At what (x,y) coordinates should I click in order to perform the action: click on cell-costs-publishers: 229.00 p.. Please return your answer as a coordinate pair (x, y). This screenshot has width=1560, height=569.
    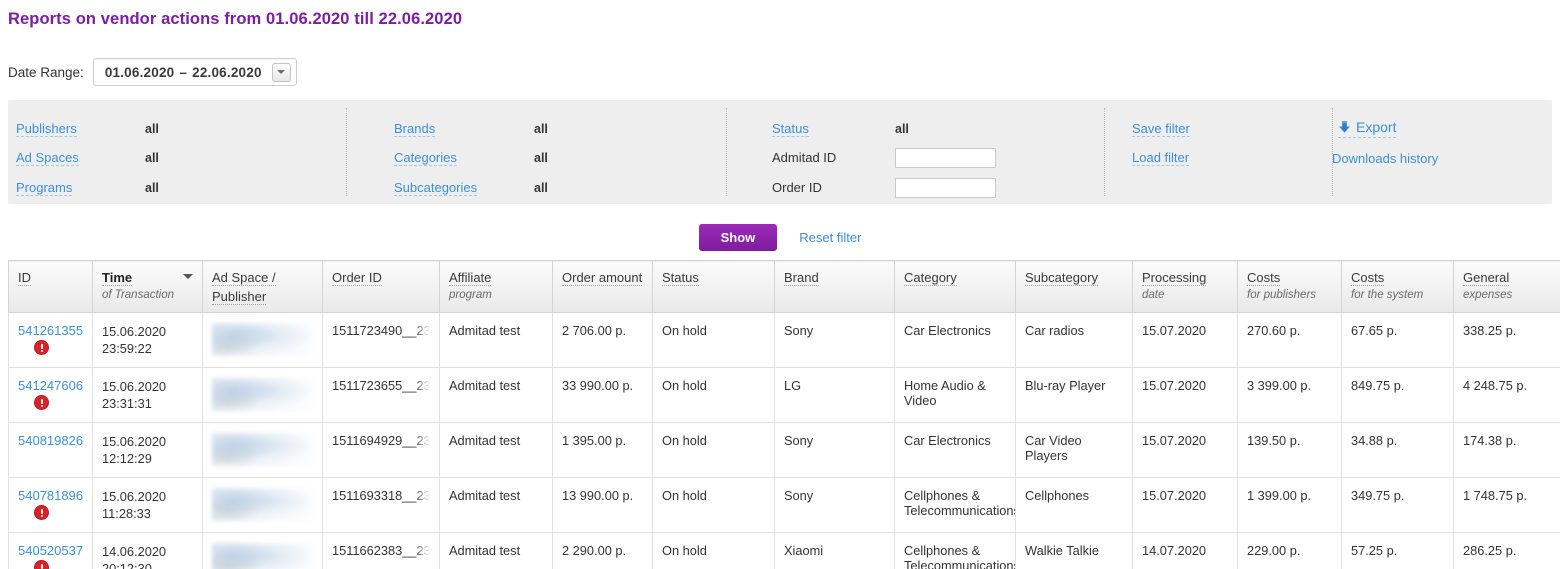
    Looking at the image, I should click on (1289, 550).